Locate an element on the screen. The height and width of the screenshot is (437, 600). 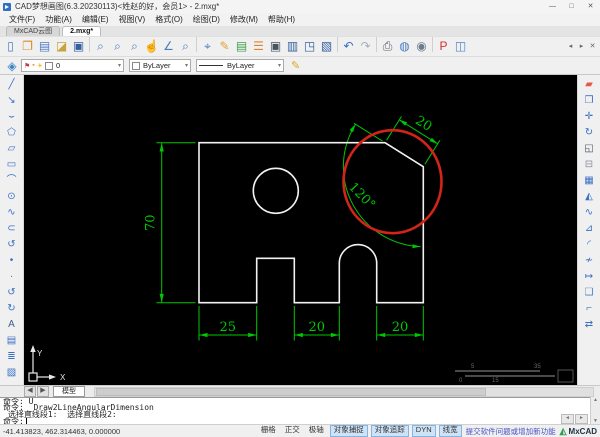
circle-icon: ⊙ is located at coordinates (12, 197).